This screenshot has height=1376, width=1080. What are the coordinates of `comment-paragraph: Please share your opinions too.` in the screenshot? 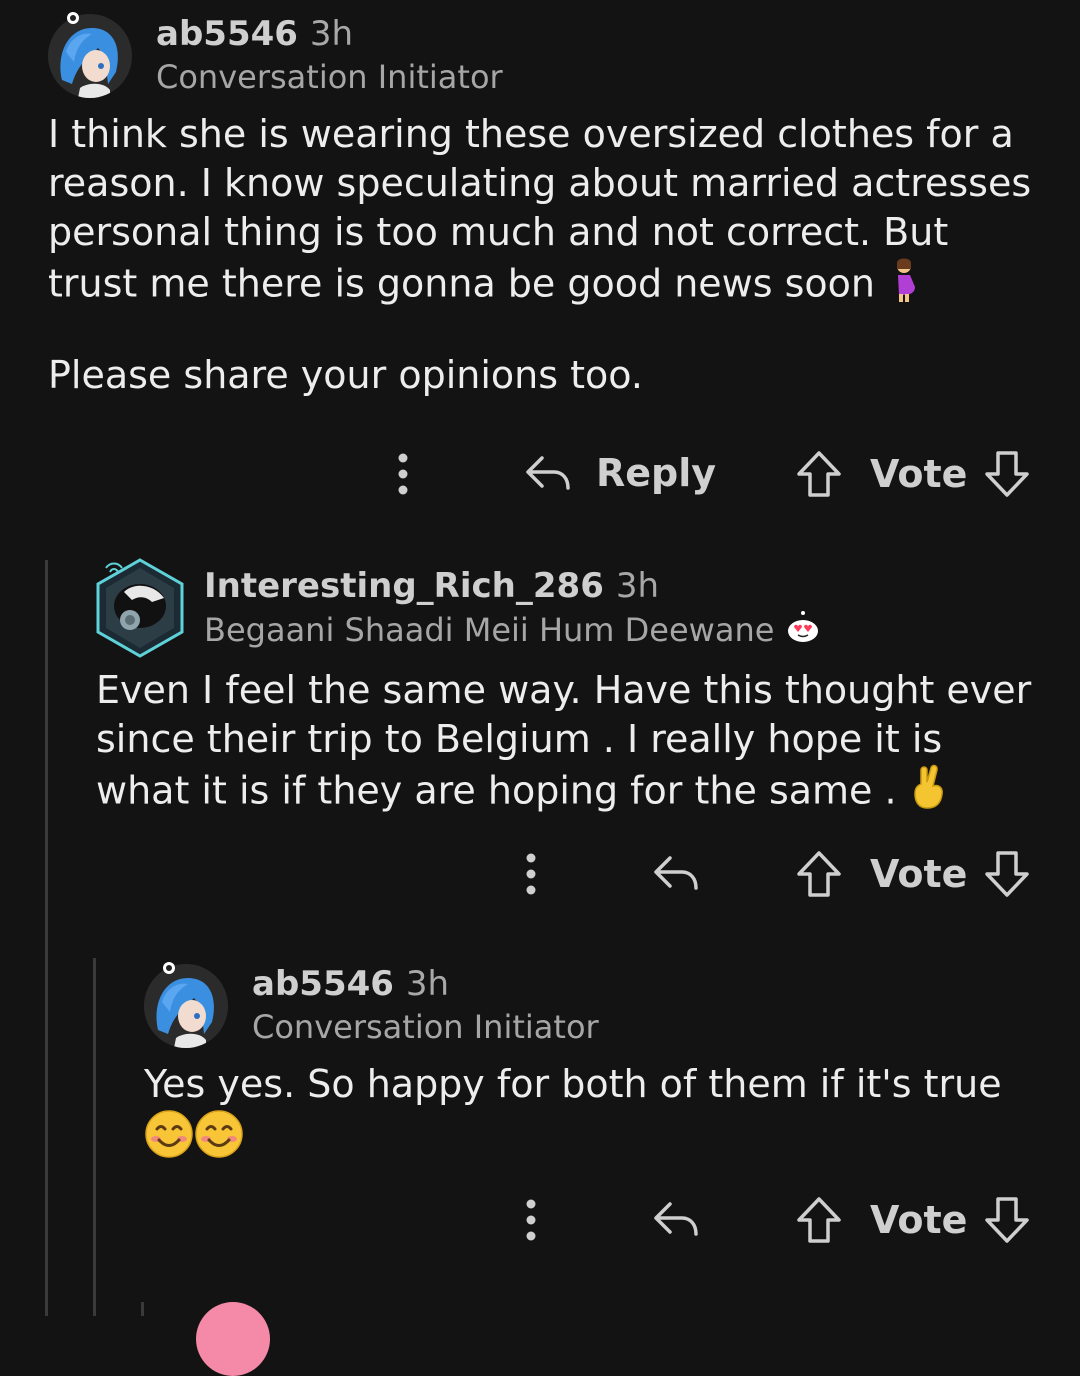 It's located at (345, 375).